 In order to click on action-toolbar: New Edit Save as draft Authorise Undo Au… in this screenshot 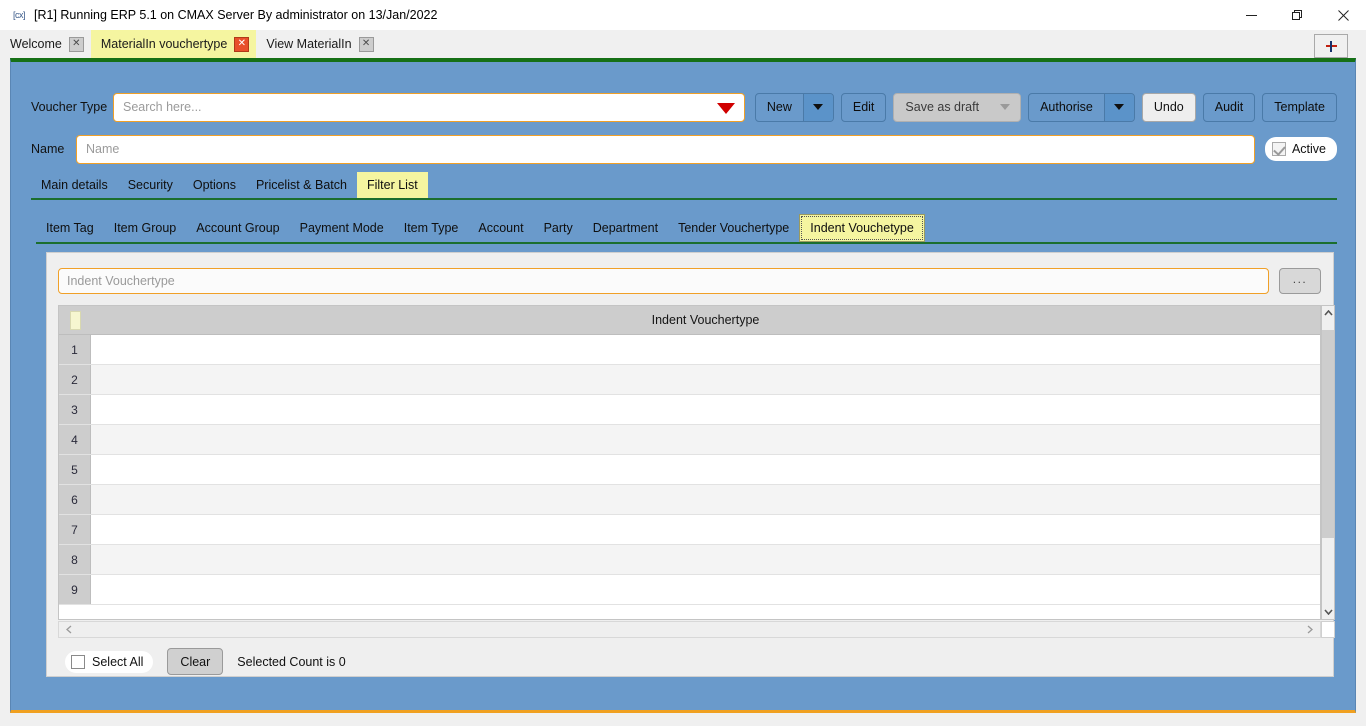, I will do `click(1045, 107)`.